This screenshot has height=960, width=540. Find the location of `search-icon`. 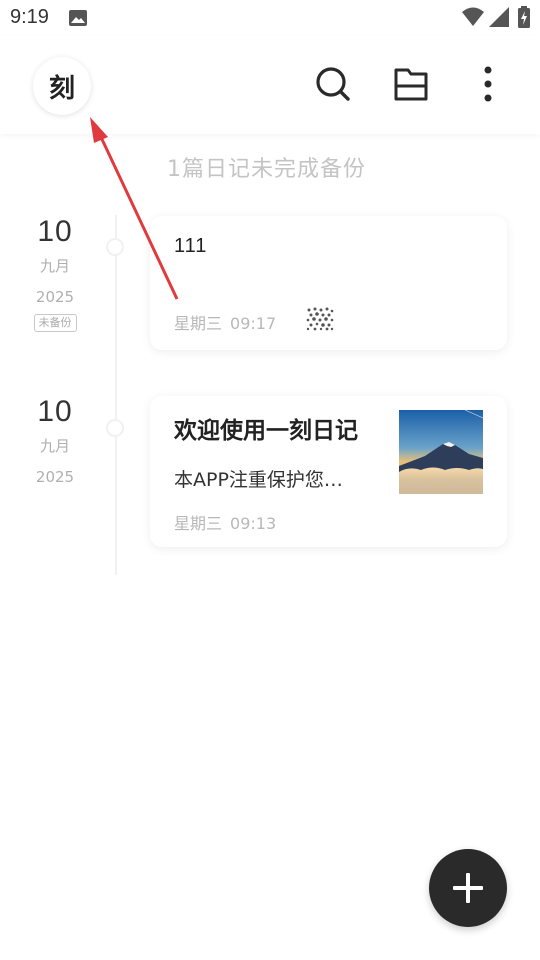

search-icon is located at coordinates (333, 84).